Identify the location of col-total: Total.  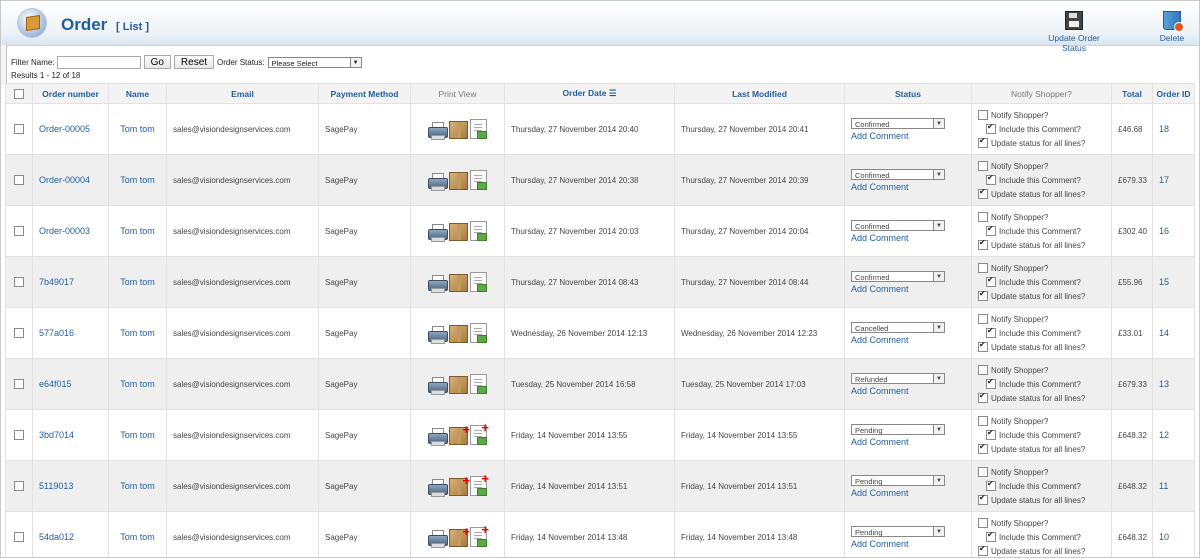
(1132, 93).